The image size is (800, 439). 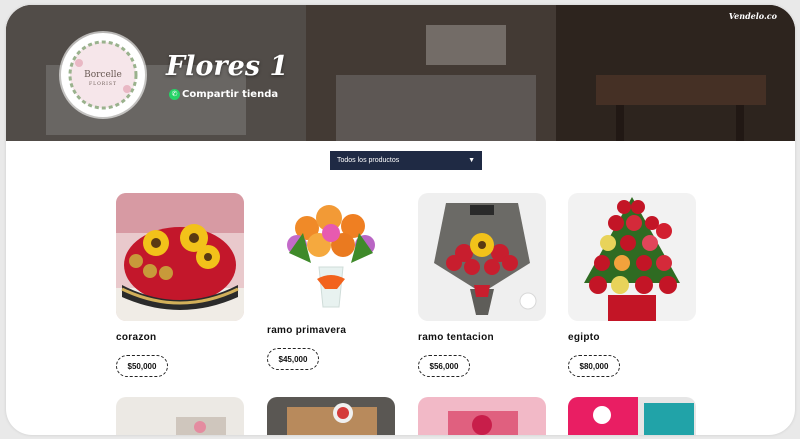 I want to click on caret-down-icon: ▼, so click(x=471, y=160).